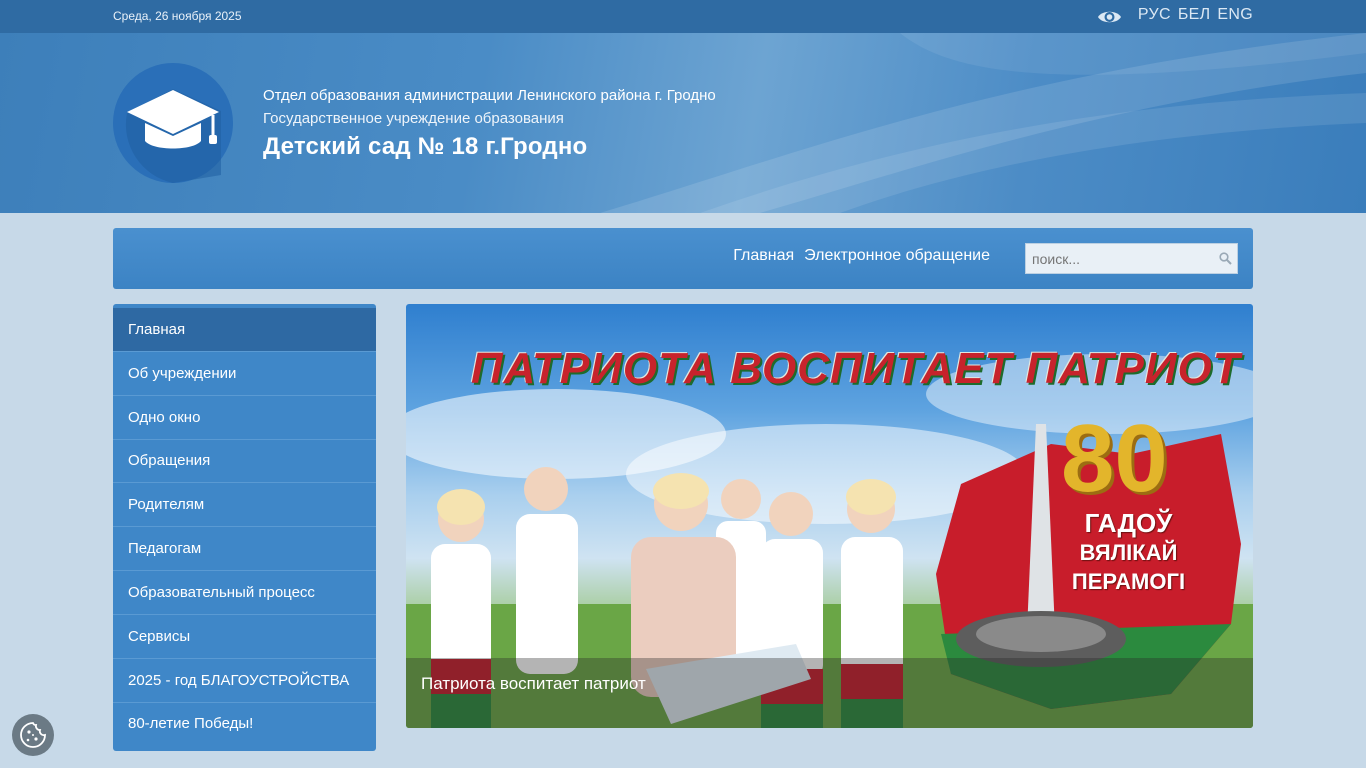 The width and height of the screenshot is (1366, 768). Describe the element at coordinates (244, 593) in the screenshot. I see `sidebar-item-education-process: Образовательный процесс` at that location.